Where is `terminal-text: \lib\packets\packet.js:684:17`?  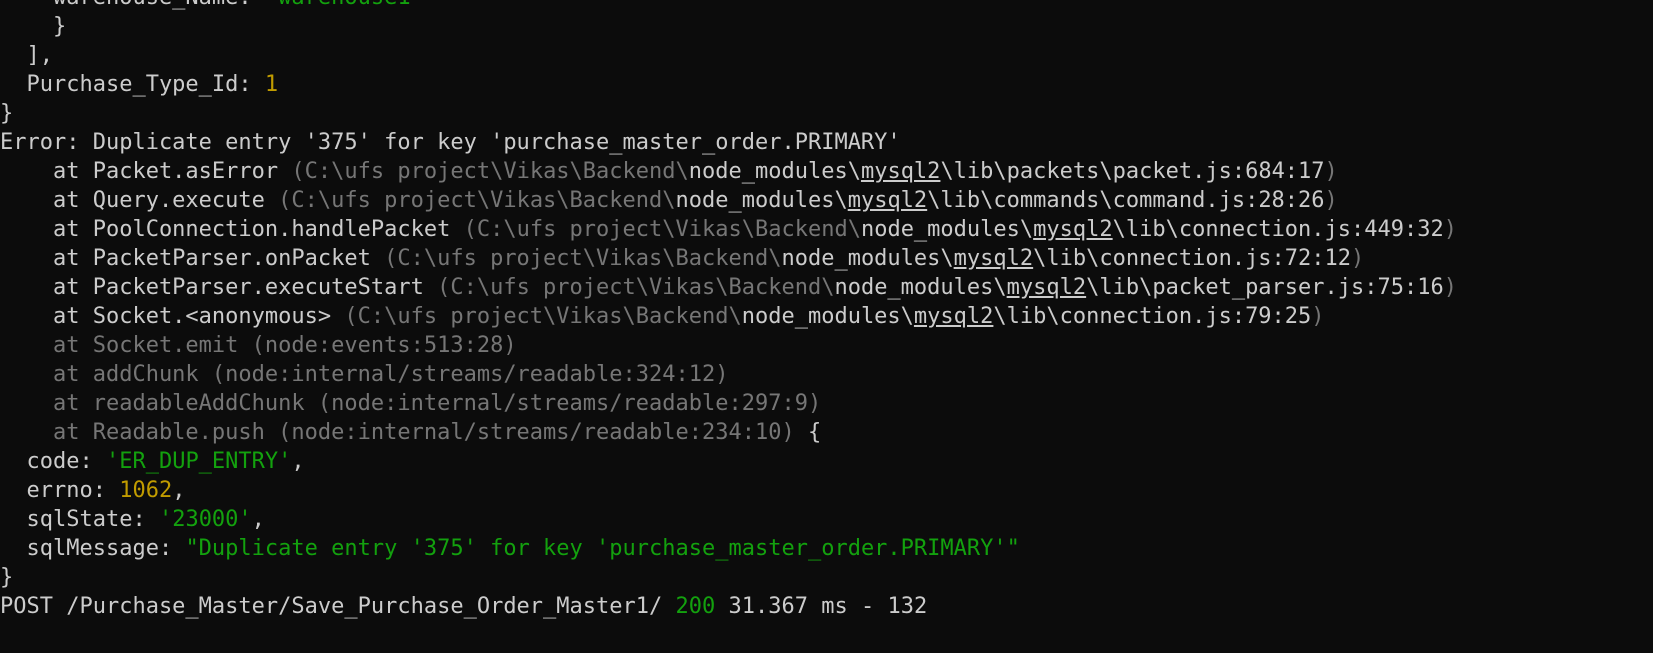 terminal-text: \lib\packets\packet.js:684:17 is located at coordinates (1132, 171).